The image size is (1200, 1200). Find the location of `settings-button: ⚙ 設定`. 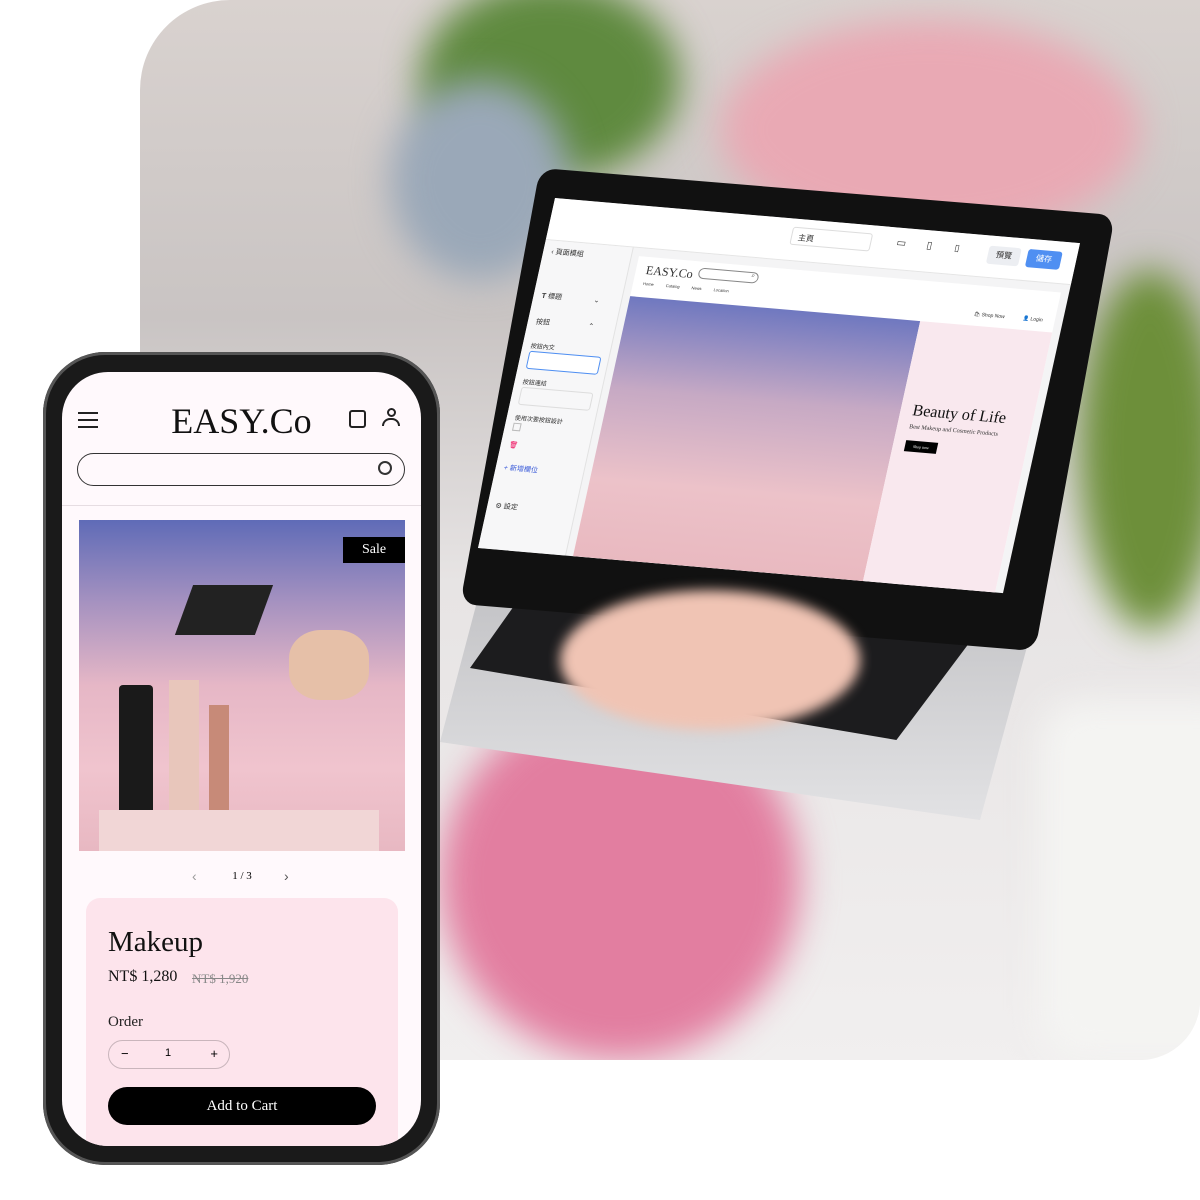

settings-button: ⚙ 設定 is located at coordinates (506, 507).